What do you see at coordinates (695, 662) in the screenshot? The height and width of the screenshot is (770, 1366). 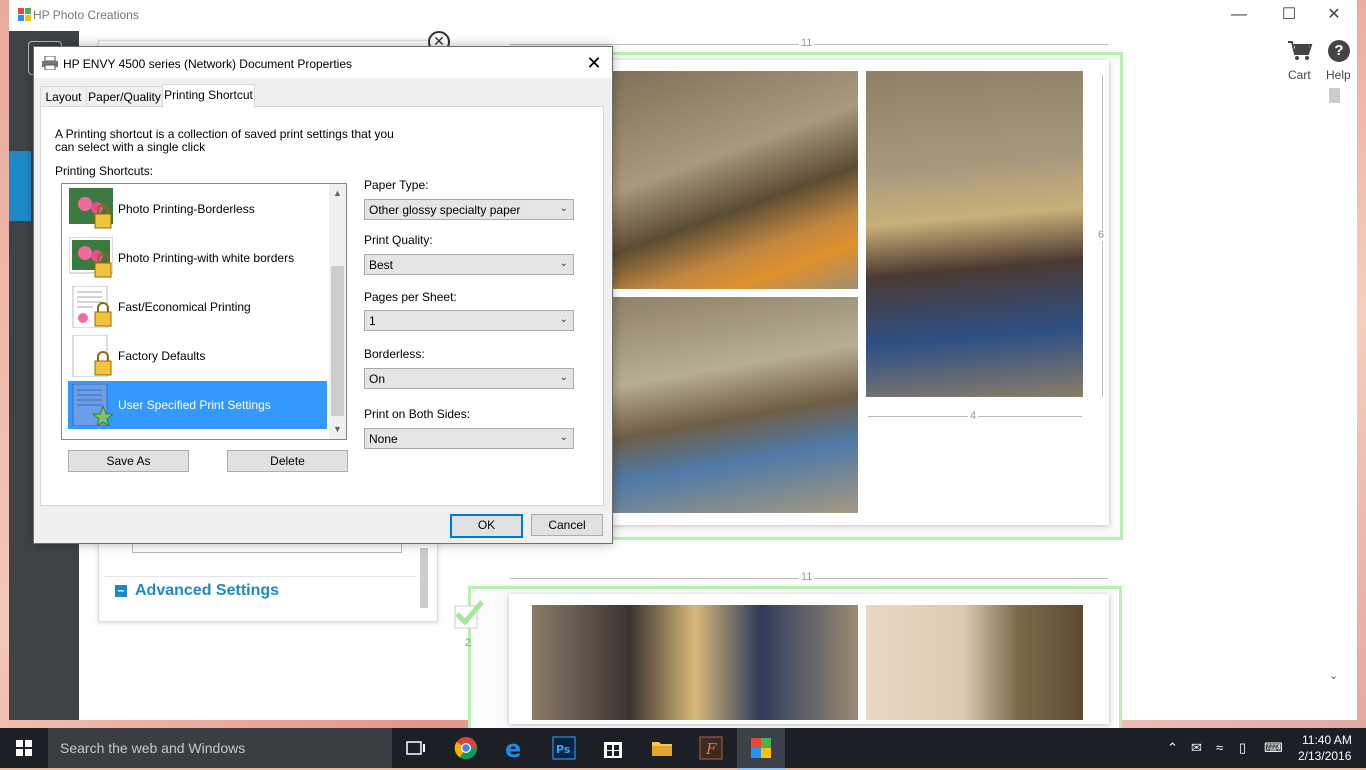 I see `photo-family-rotated` at bounding box center [695, 662].